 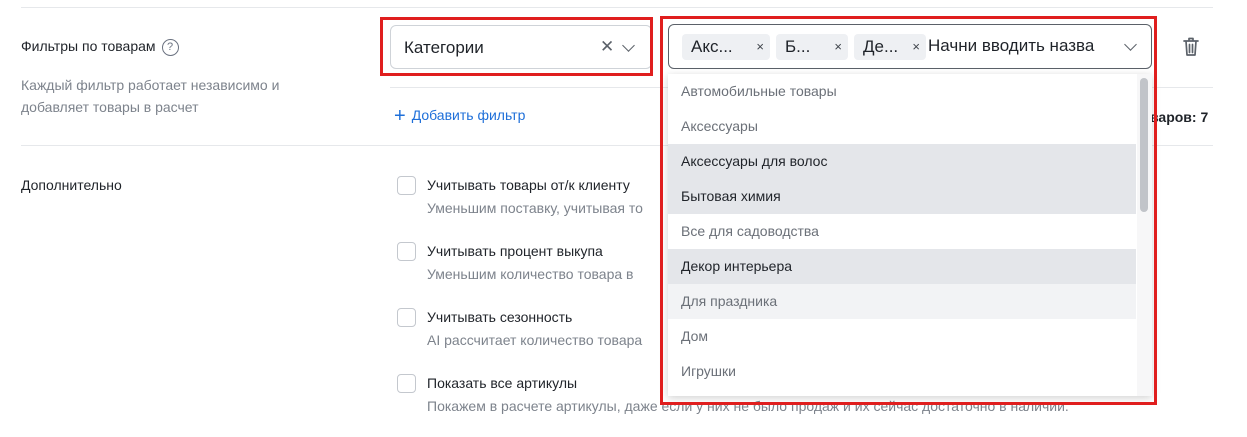 What do you see at coordinates (515, 251) in the screenshot?
I see `option-label: Учитывать процент выкупа` at bounding box center [515, 251].